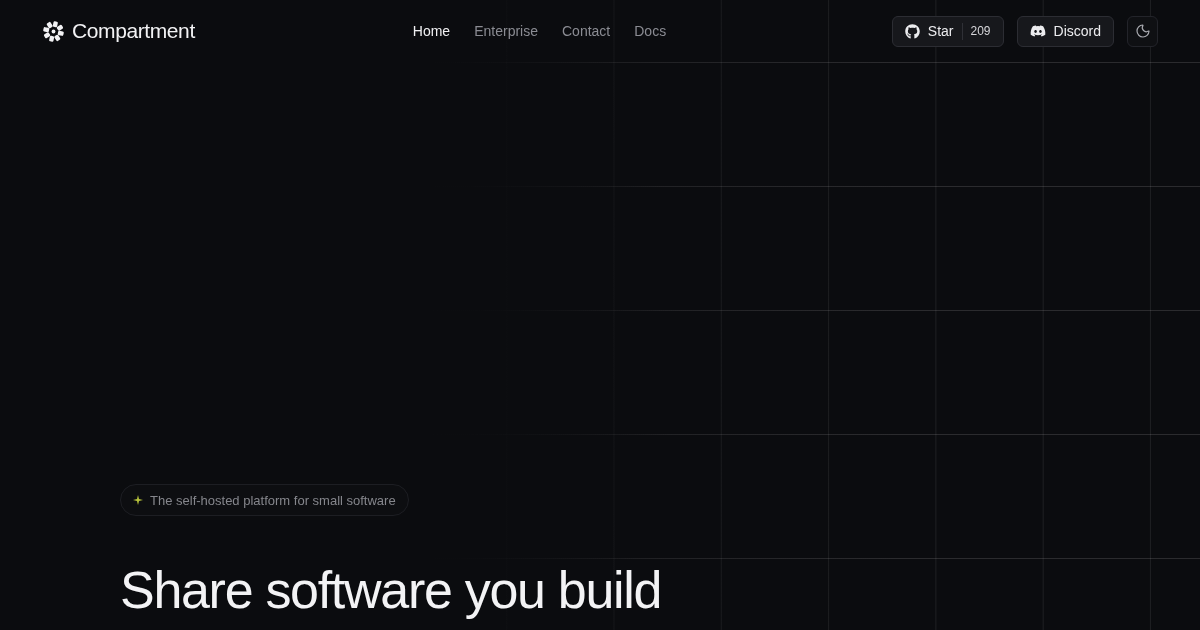 The image size is (1200, 630). I want to click on sparkle-icon, so click(138, 500).